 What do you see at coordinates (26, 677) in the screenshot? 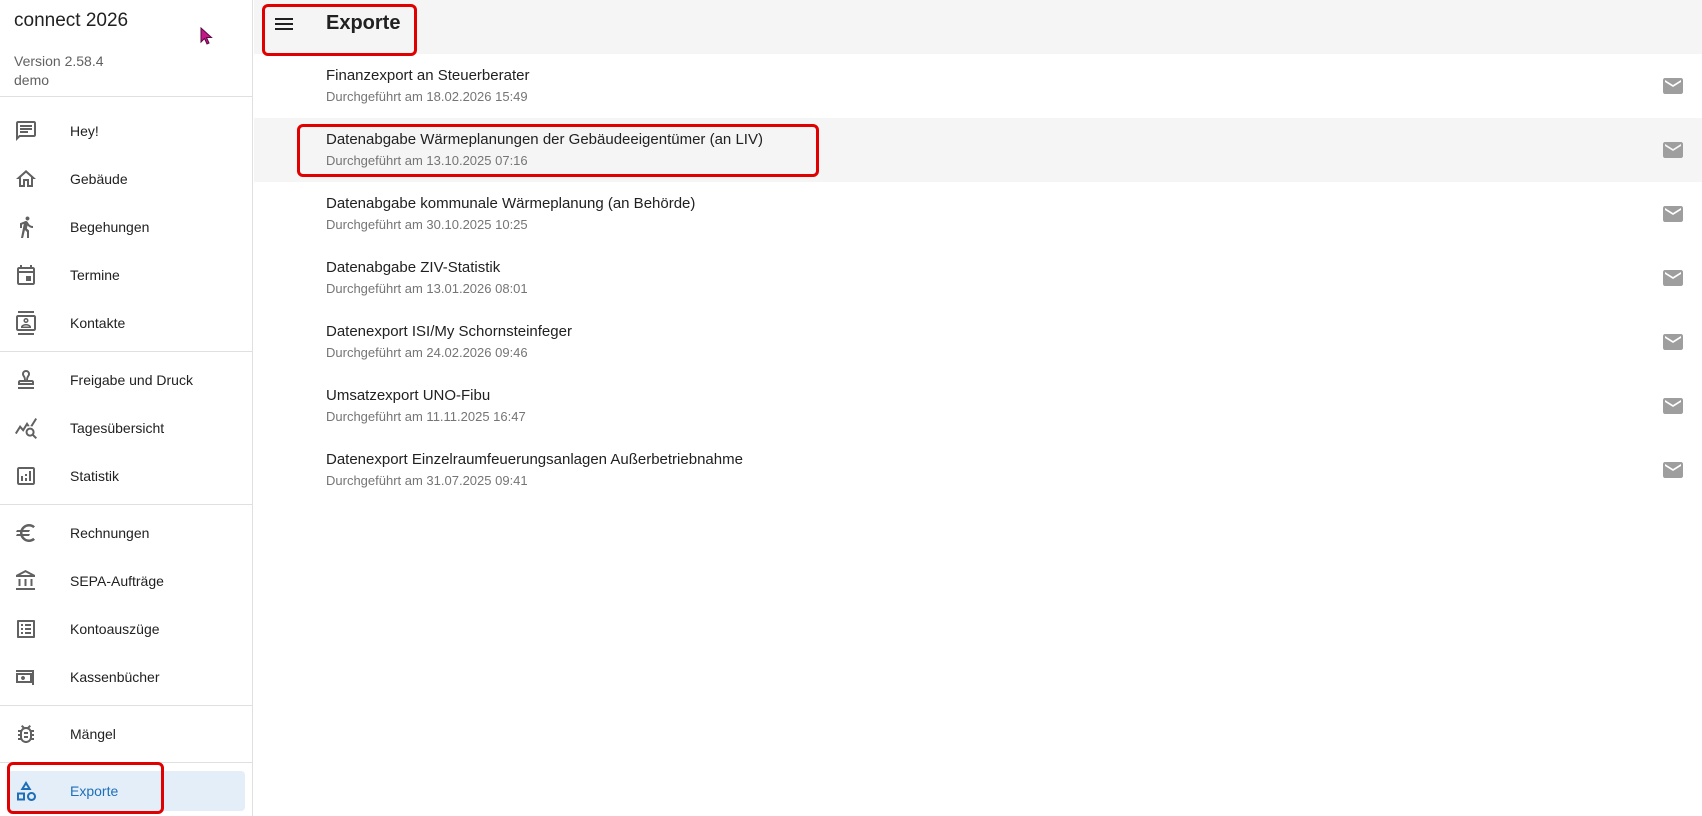
I see `cash-icon` at bounding box center [26, 677].